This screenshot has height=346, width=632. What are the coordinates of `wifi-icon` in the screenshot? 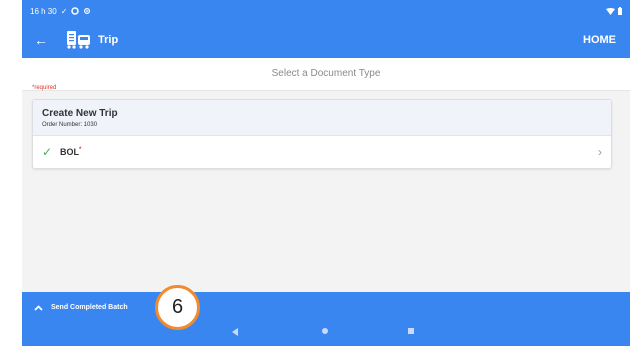 It's located at (610, 11).